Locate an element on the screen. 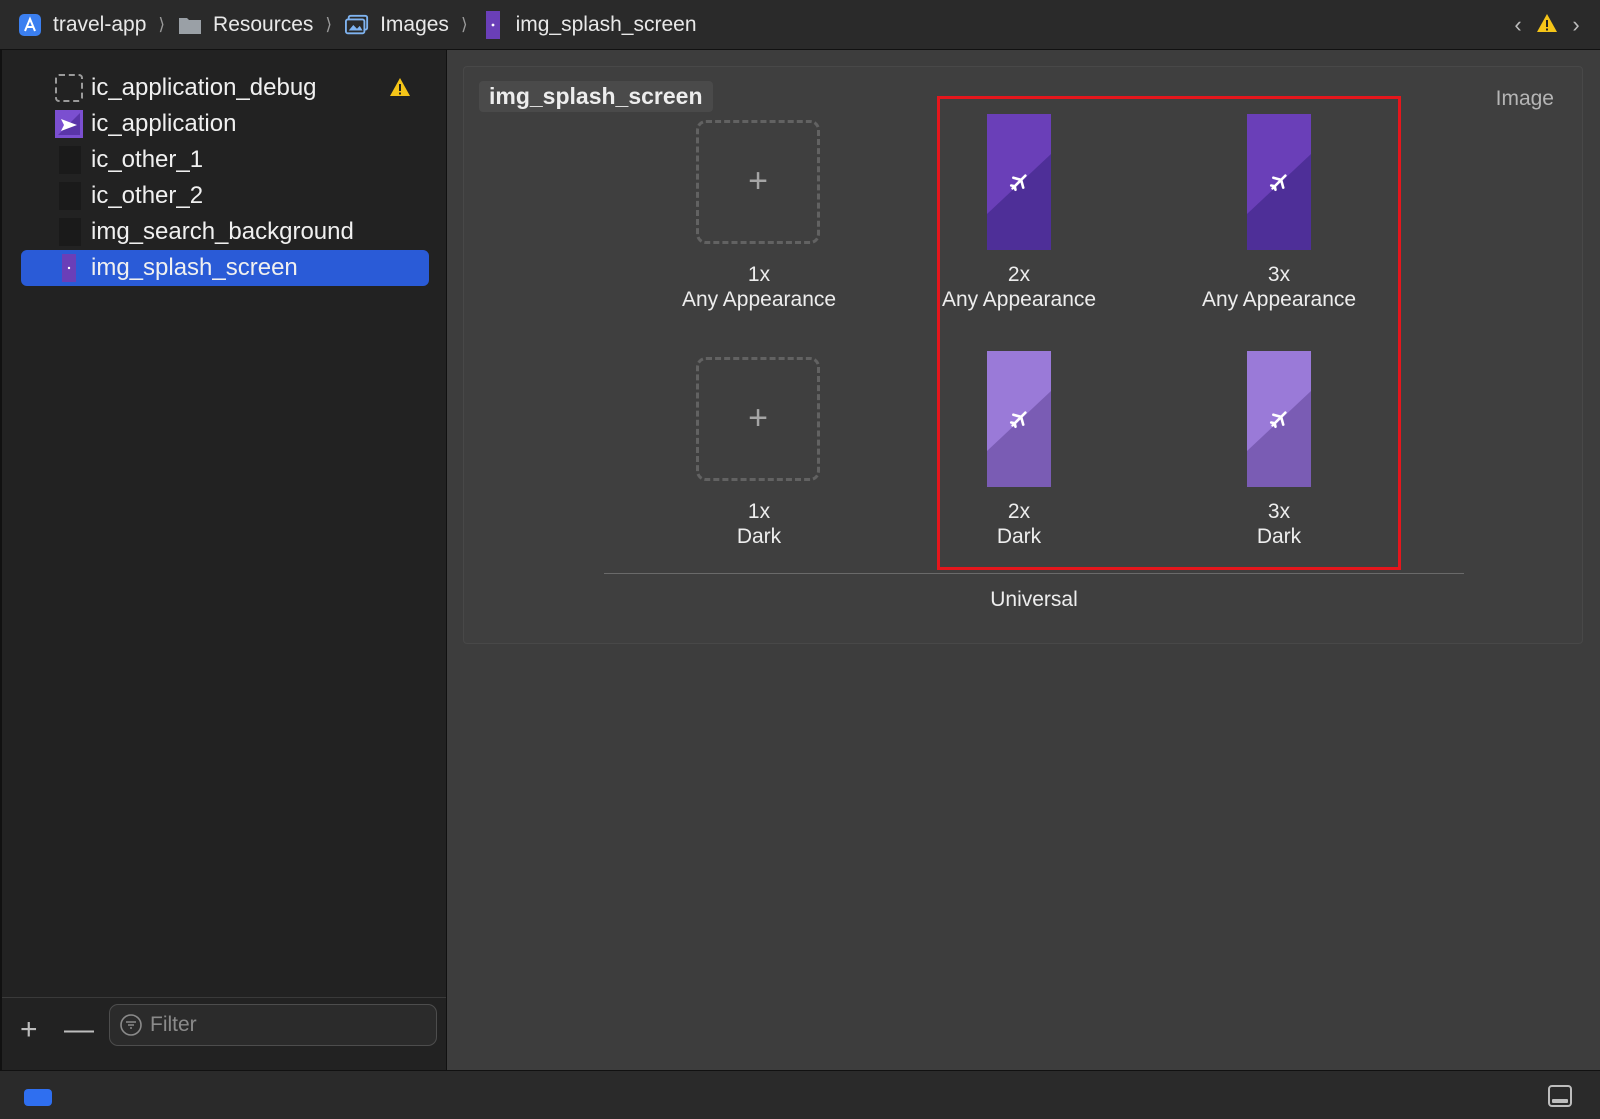 The width and height of the screenshot is (1600, 1119). breadcrumb-label: img_splash_screen is located at coordinates (606, 24).